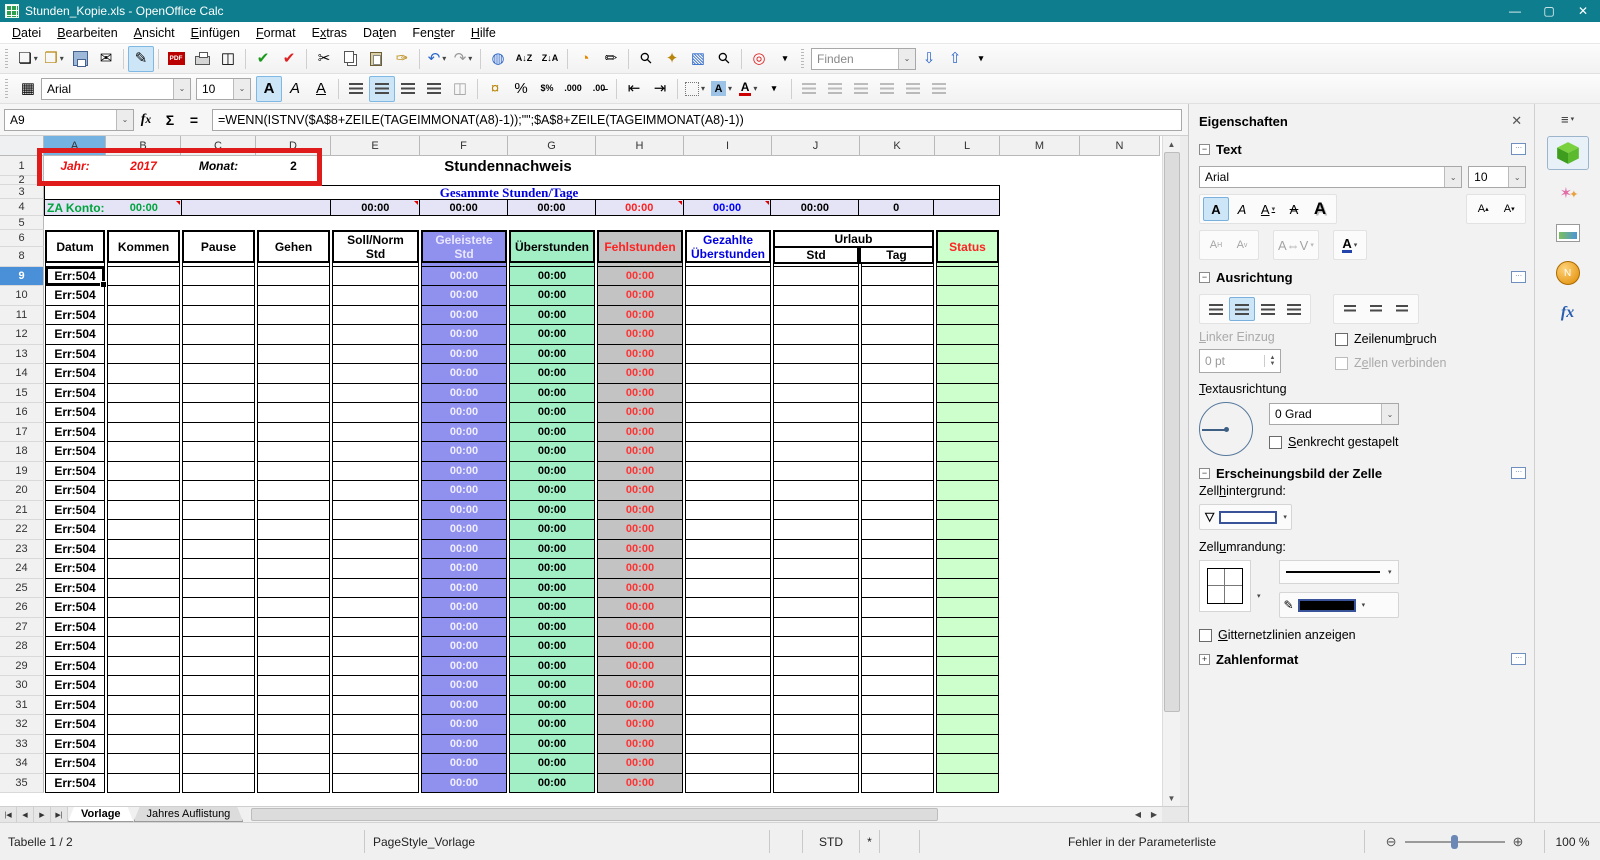  What do you see at coordinates (22, 666) in the screenshot?
I see `row-header-29: 29` at bounding box center [22, 666].